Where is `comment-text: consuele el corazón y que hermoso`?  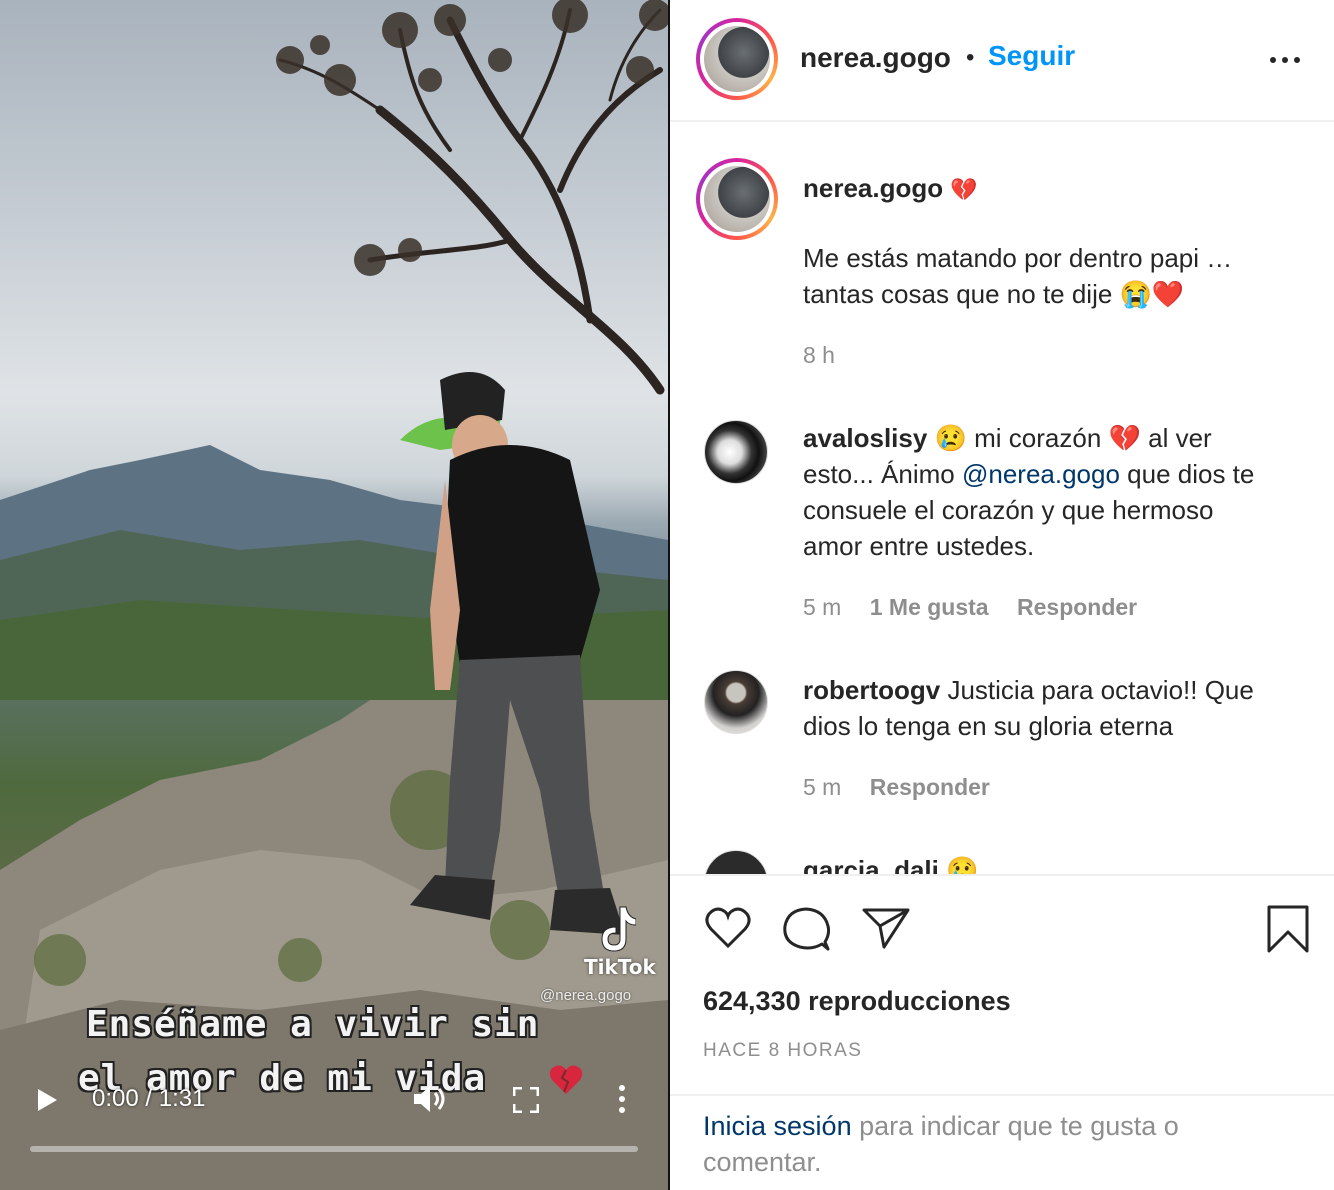 comment-text: consuele el corazón y que hermoso is located at coordinates (1008, 510).